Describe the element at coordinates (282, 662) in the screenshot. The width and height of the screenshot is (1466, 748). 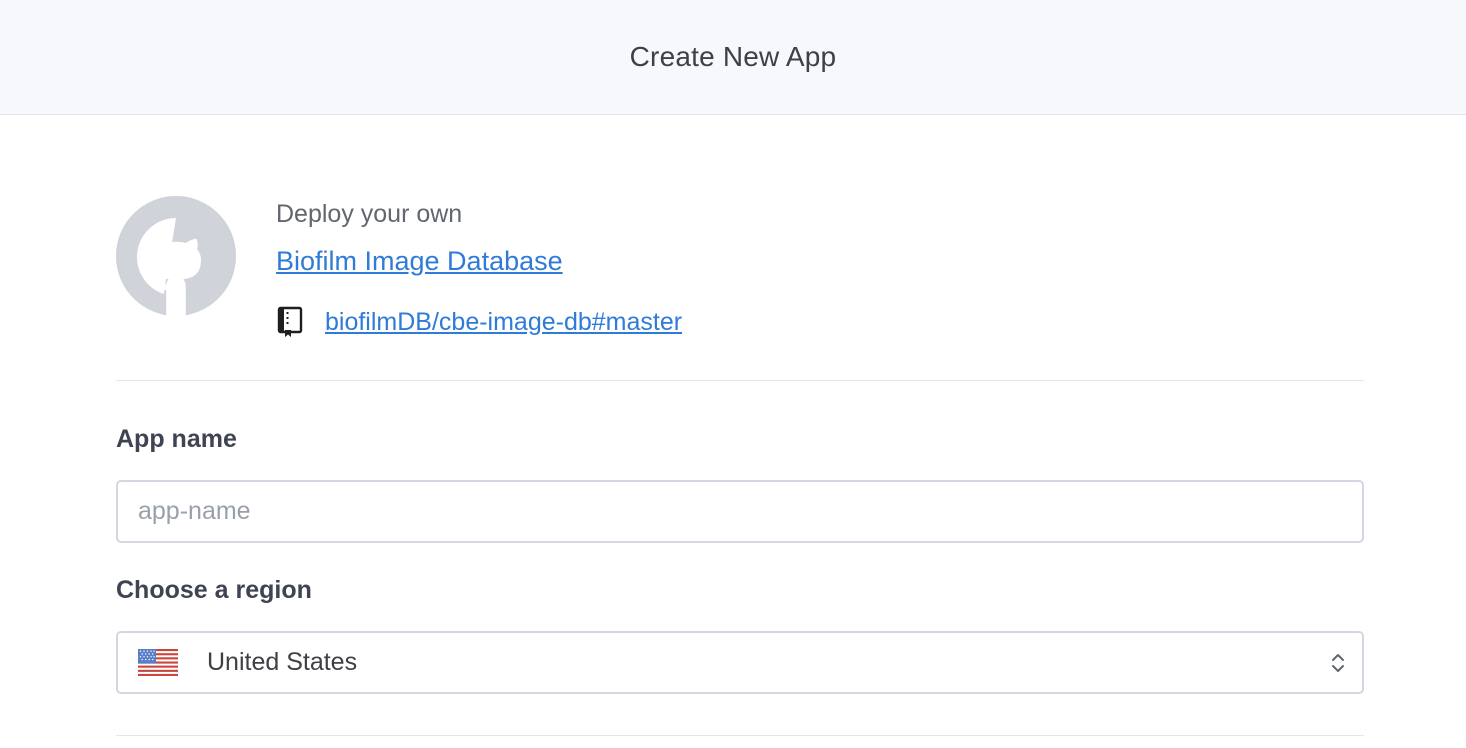
I see `region-selected-value: United States` at that location.